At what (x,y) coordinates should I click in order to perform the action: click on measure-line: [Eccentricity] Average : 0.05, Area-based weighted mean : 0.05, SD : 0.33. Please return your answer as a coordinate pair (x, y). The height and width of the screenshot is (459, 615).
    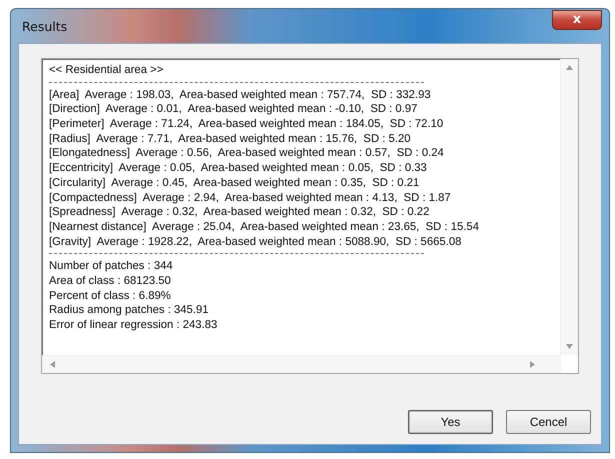
    Looking at the image, I should click on (238, 168).